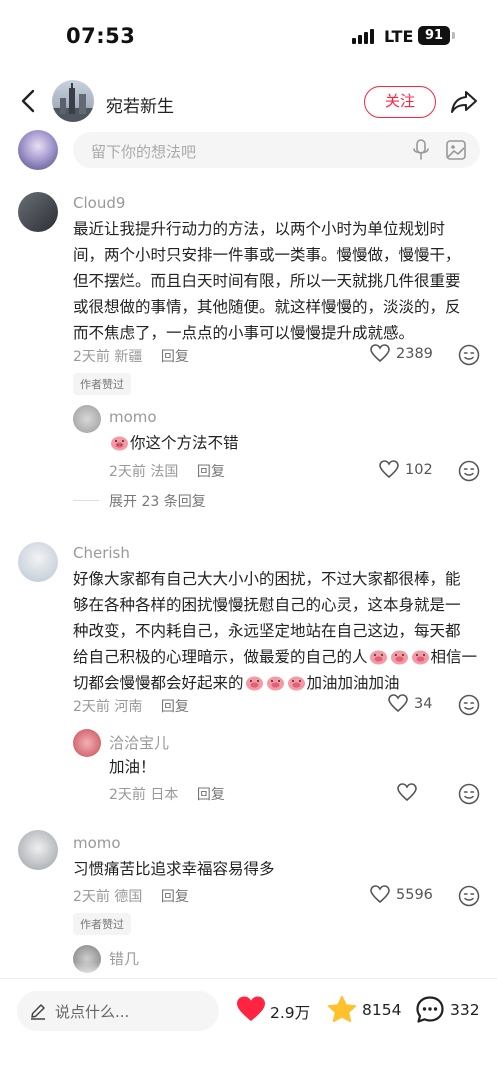  What do you see at coordinates (164, 472) in the screenshot?
I see `reply-location: 法国` at bounding box center [164, 472].